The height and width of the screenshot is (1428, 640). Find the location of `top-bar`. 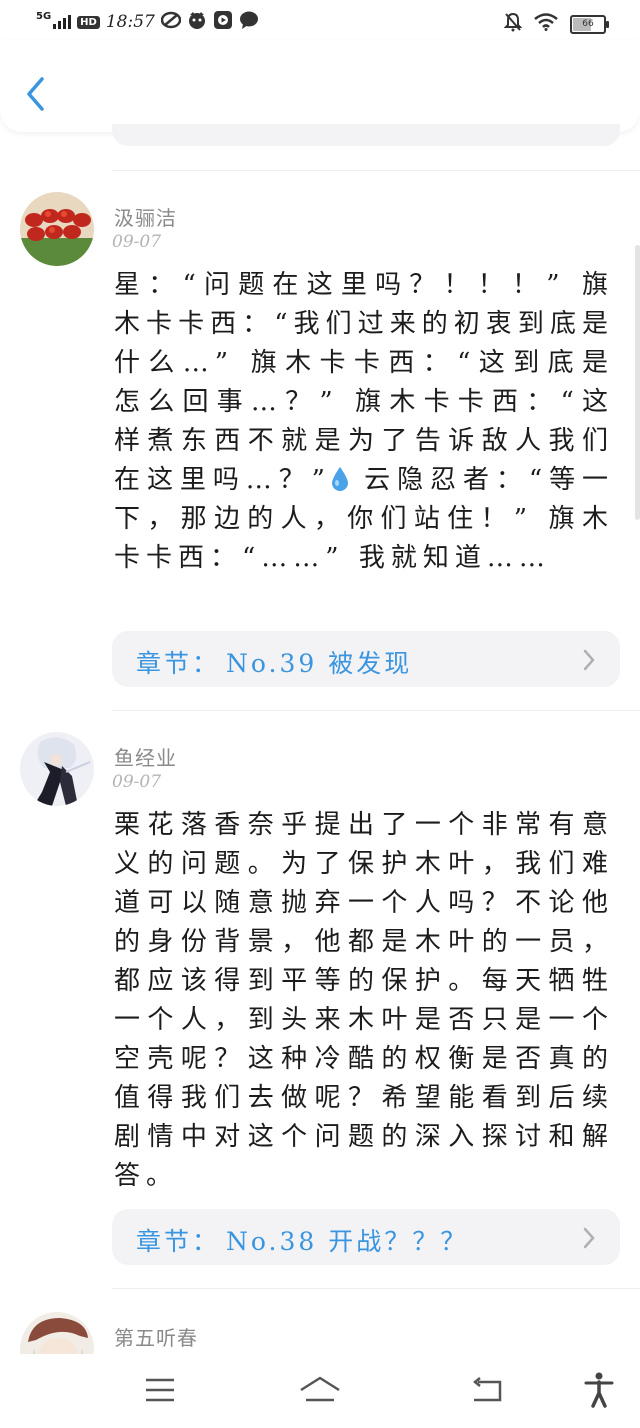

top-bar is located at coordinates (320, 86).